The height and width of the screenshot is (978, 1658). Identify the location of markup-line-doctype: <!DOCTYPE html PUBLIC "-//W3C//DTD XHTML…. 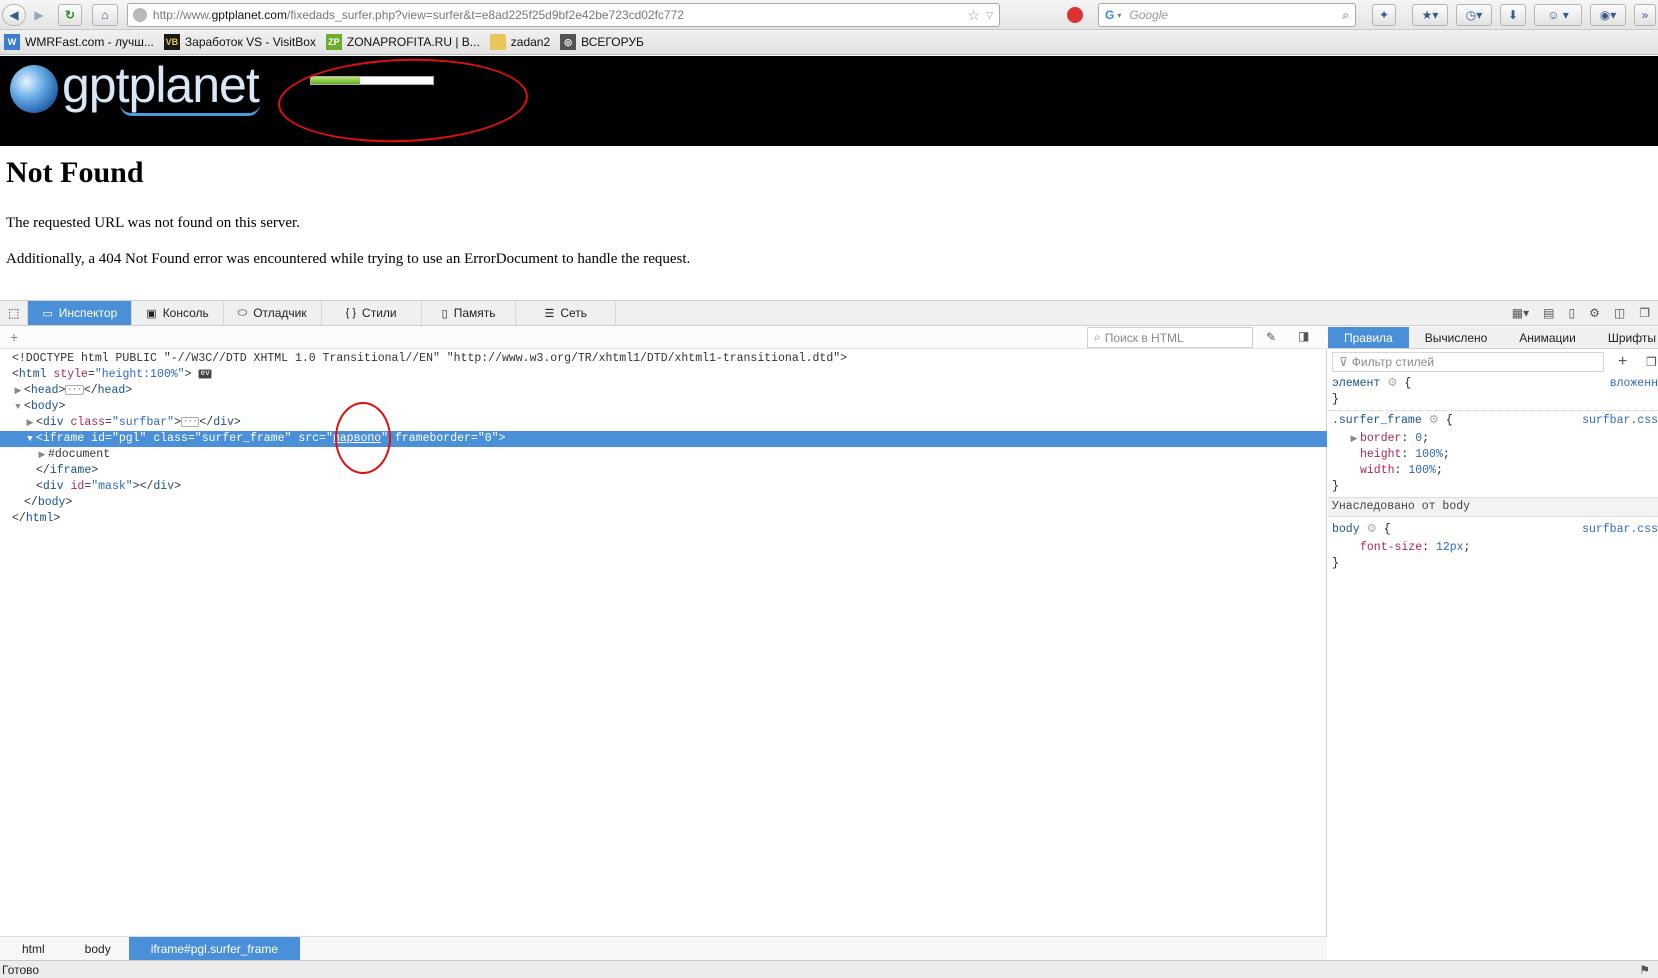
(663, 359).